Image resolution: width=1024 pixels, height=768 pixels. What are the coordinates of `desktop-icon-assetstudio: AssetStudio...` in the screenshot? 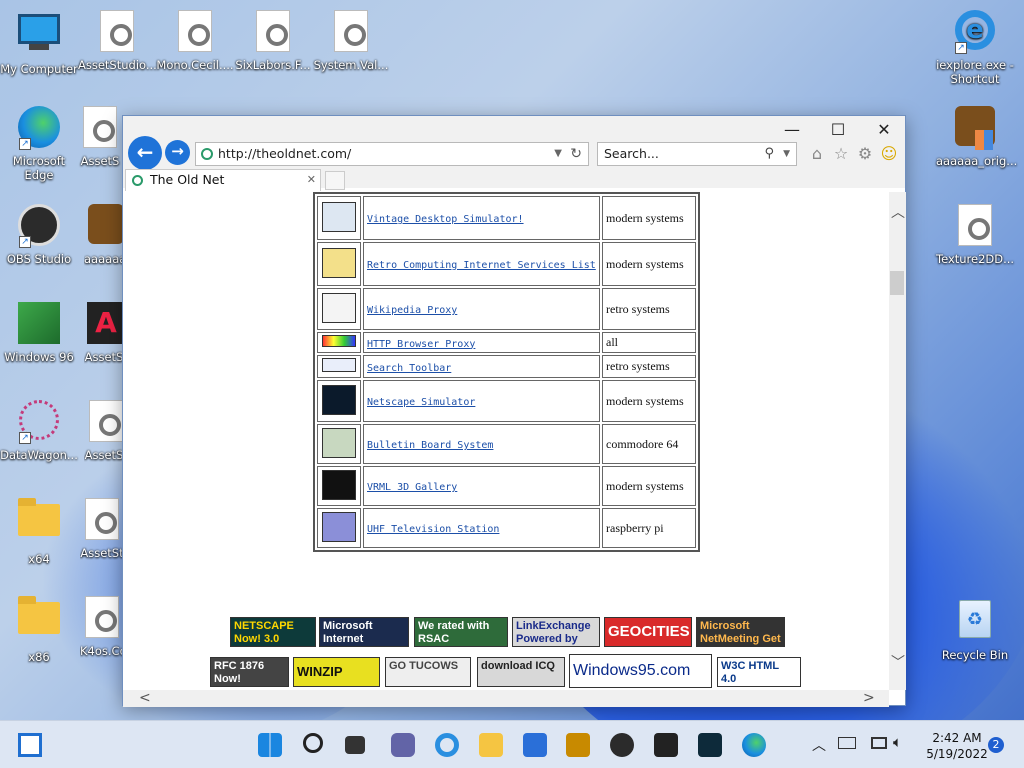 It's located at (117, 41).